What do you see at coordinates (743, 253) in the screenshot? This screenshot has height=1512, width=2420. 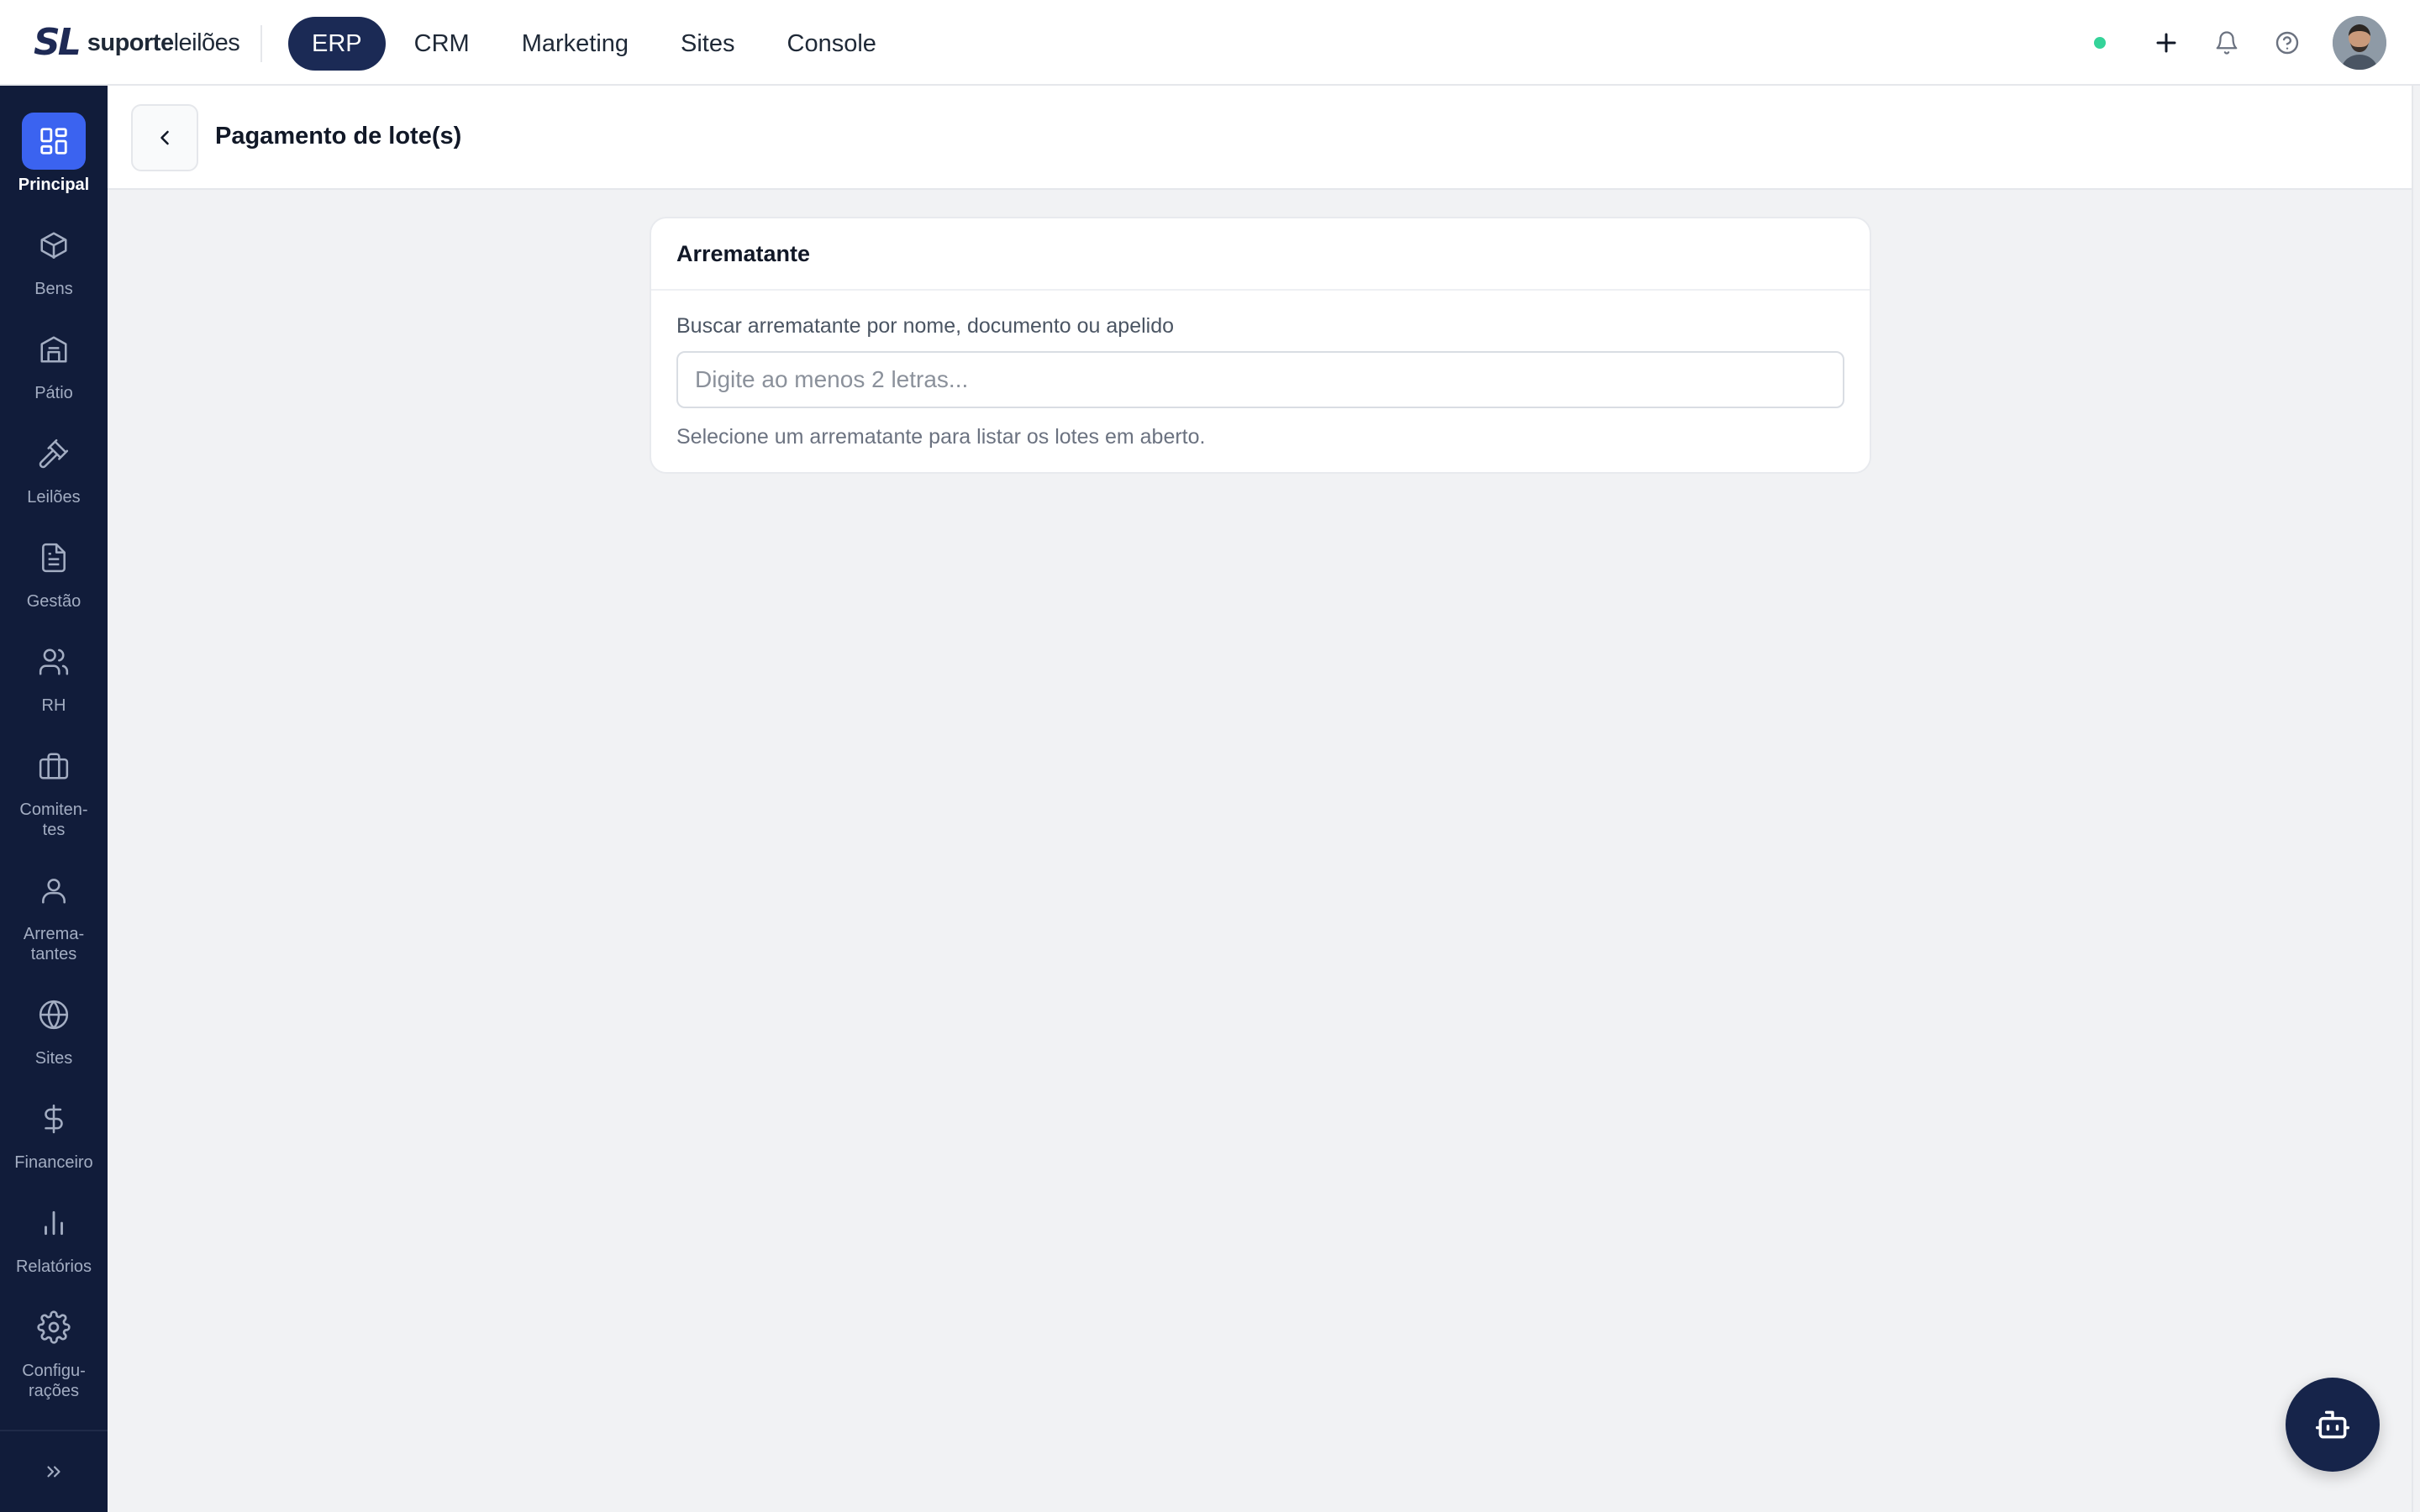 I see `card-title: Arrematante` at bounding box center [743, 253].